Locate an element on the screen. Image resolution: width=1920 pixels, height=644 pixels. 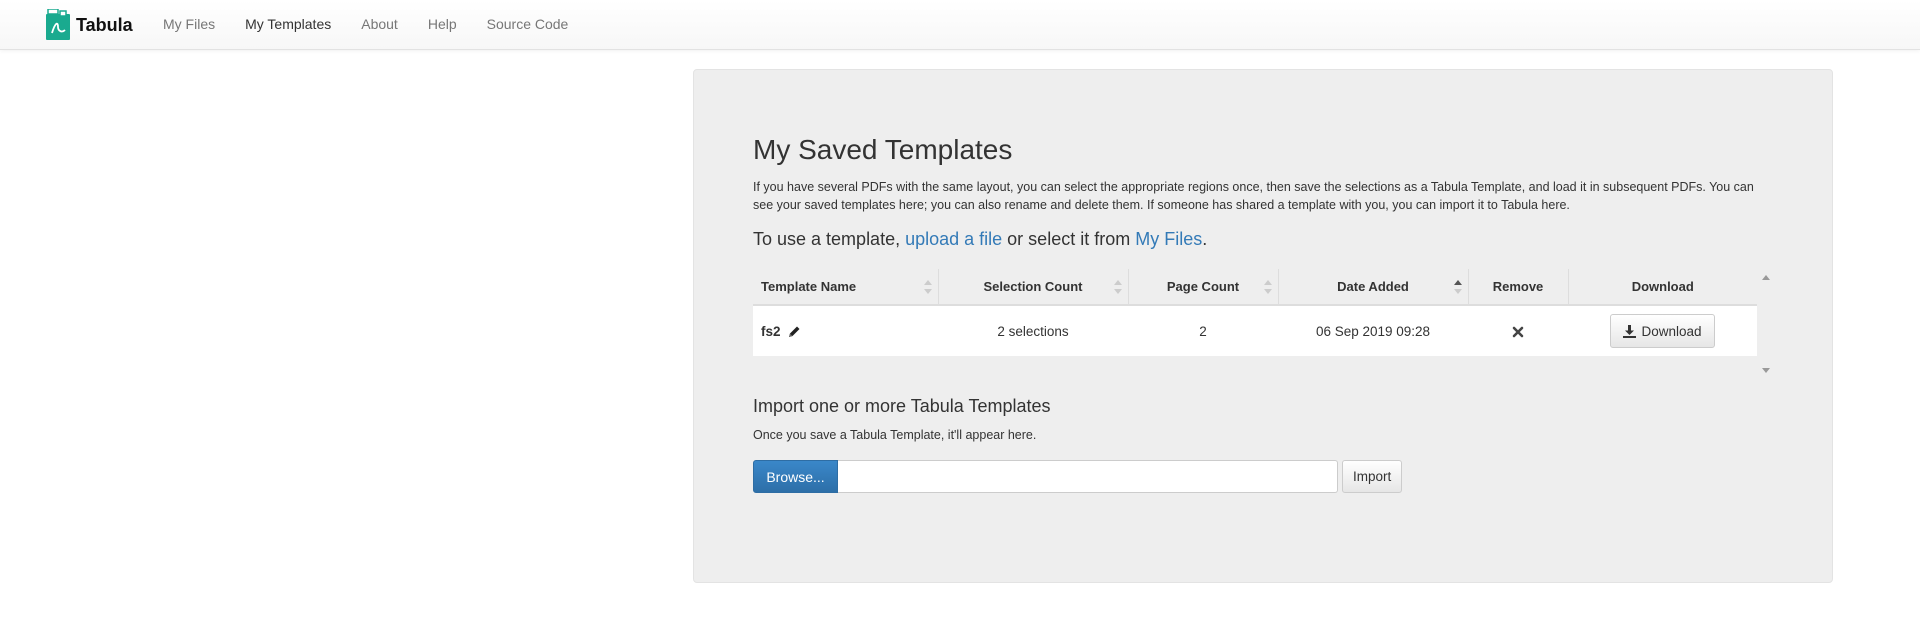
remove-cell is located at coordinates (1518, 330).